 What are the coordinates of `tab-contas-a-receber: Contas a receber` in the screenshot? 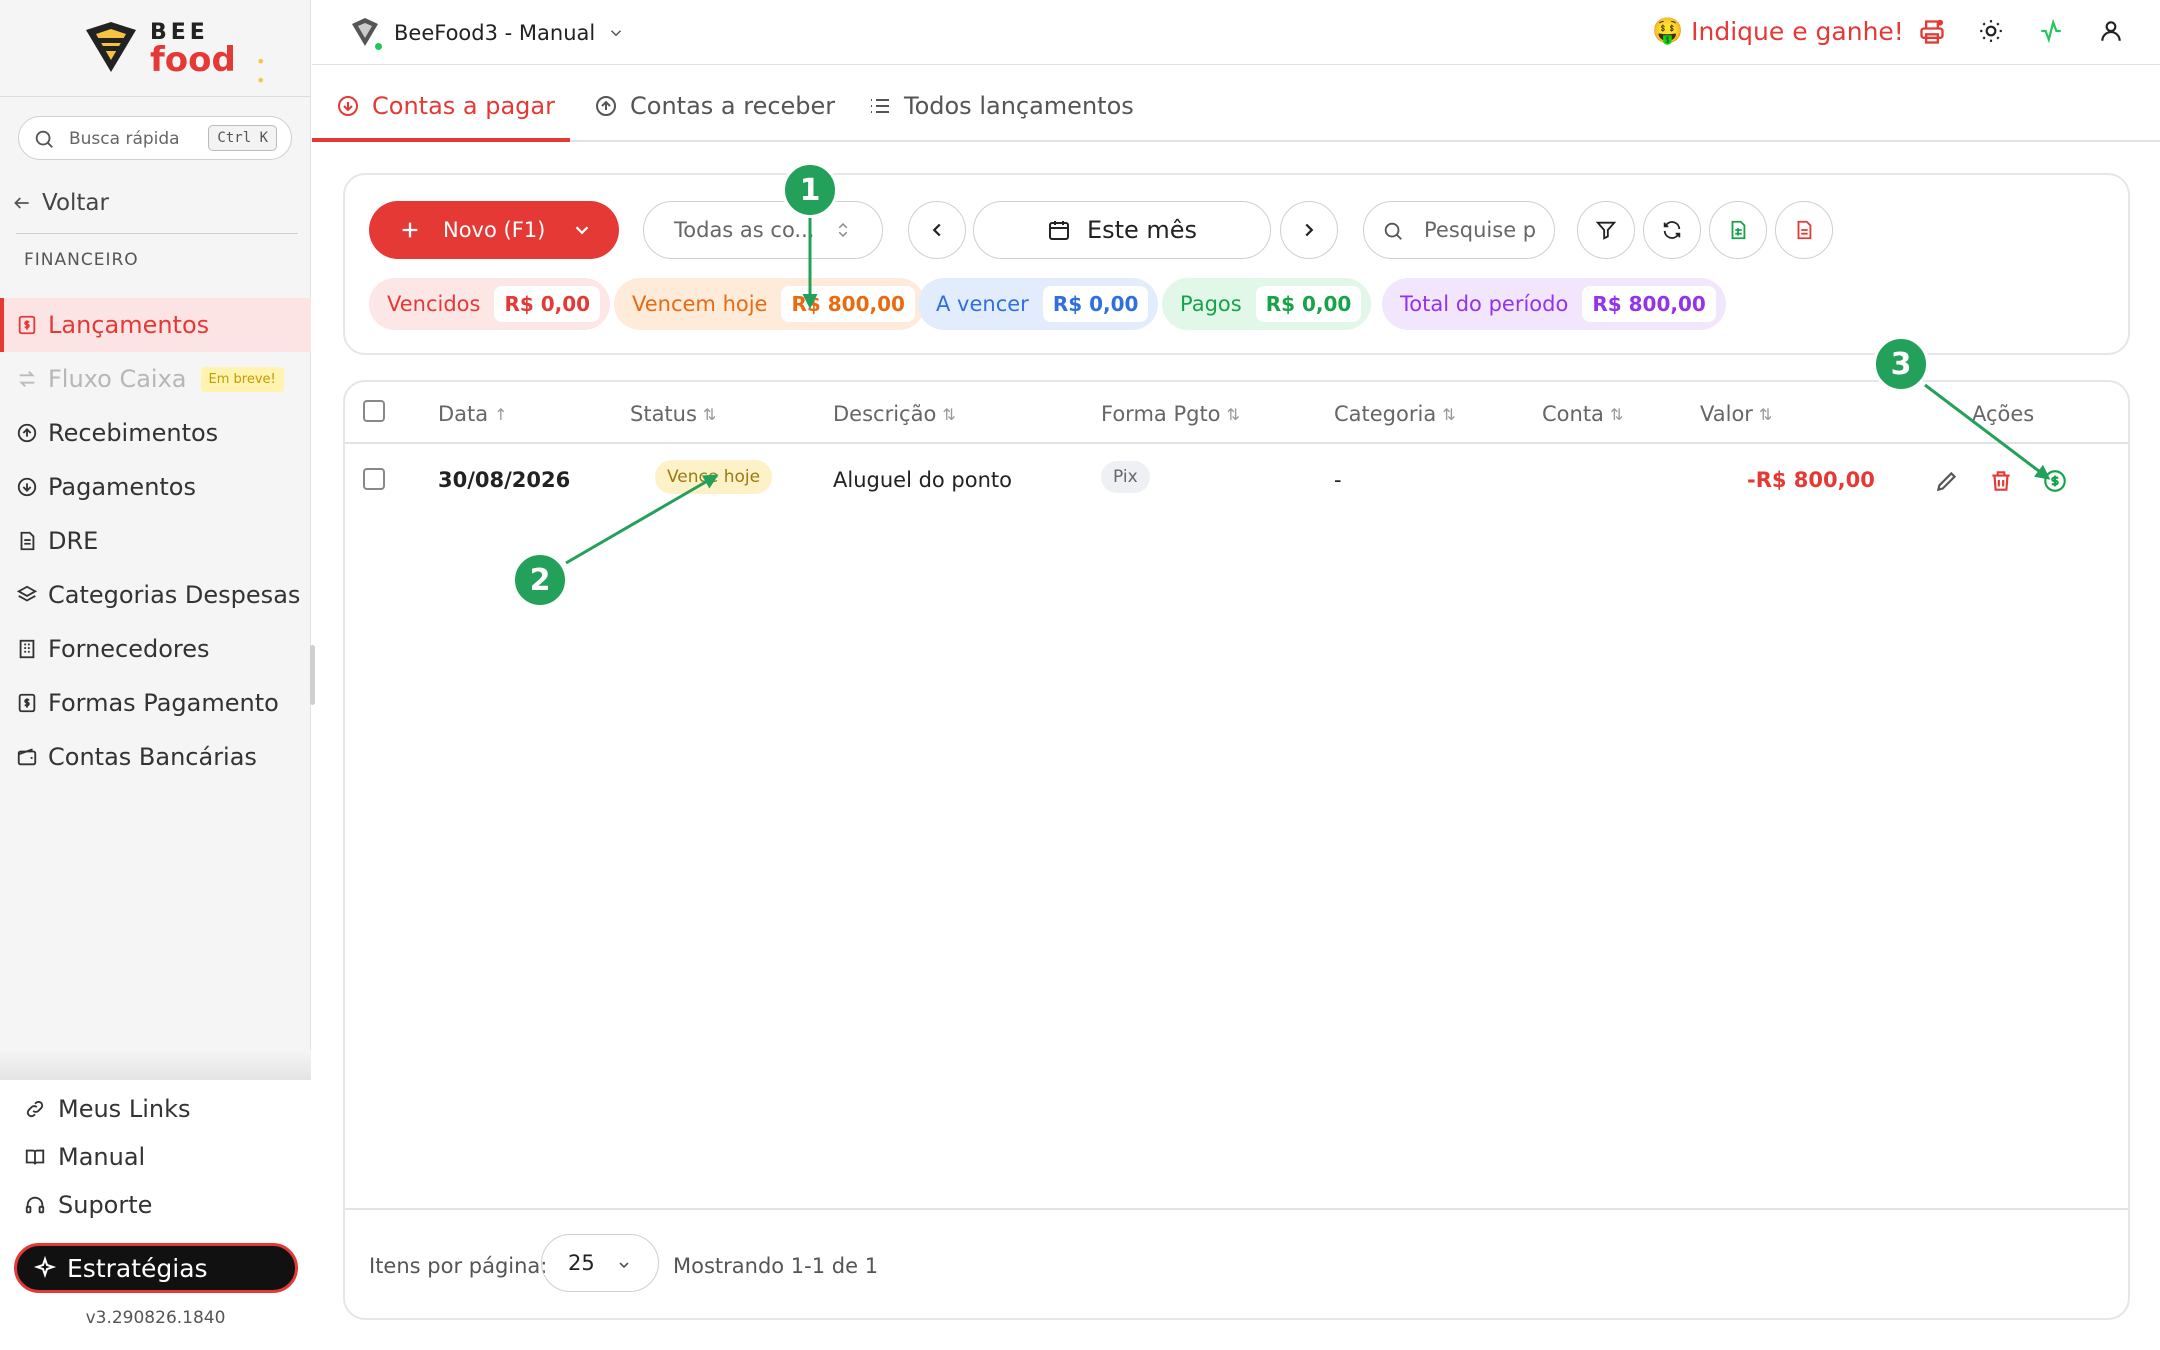 It's located at (714, 106).